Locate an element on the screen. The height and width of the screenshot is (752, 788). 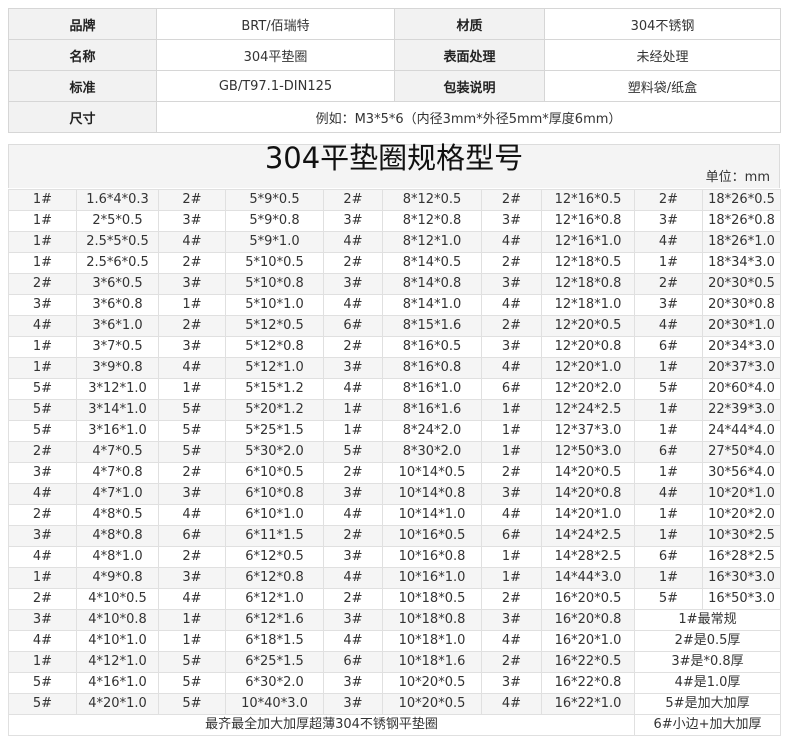
spec-size: 18*34*3.0 is located at coordinates (741, 263).